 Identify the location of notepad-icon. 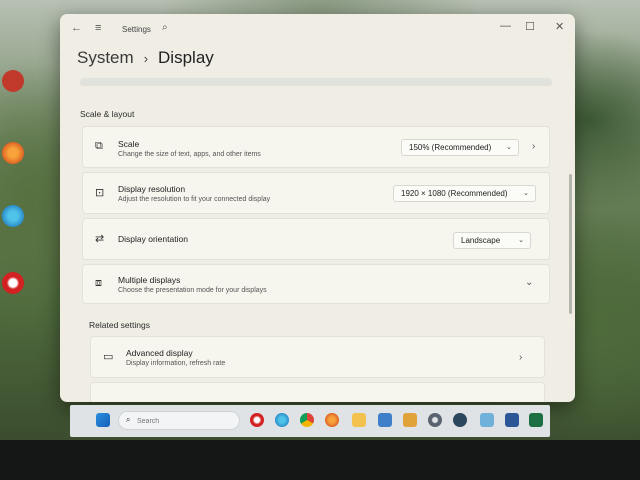
(487, 420).